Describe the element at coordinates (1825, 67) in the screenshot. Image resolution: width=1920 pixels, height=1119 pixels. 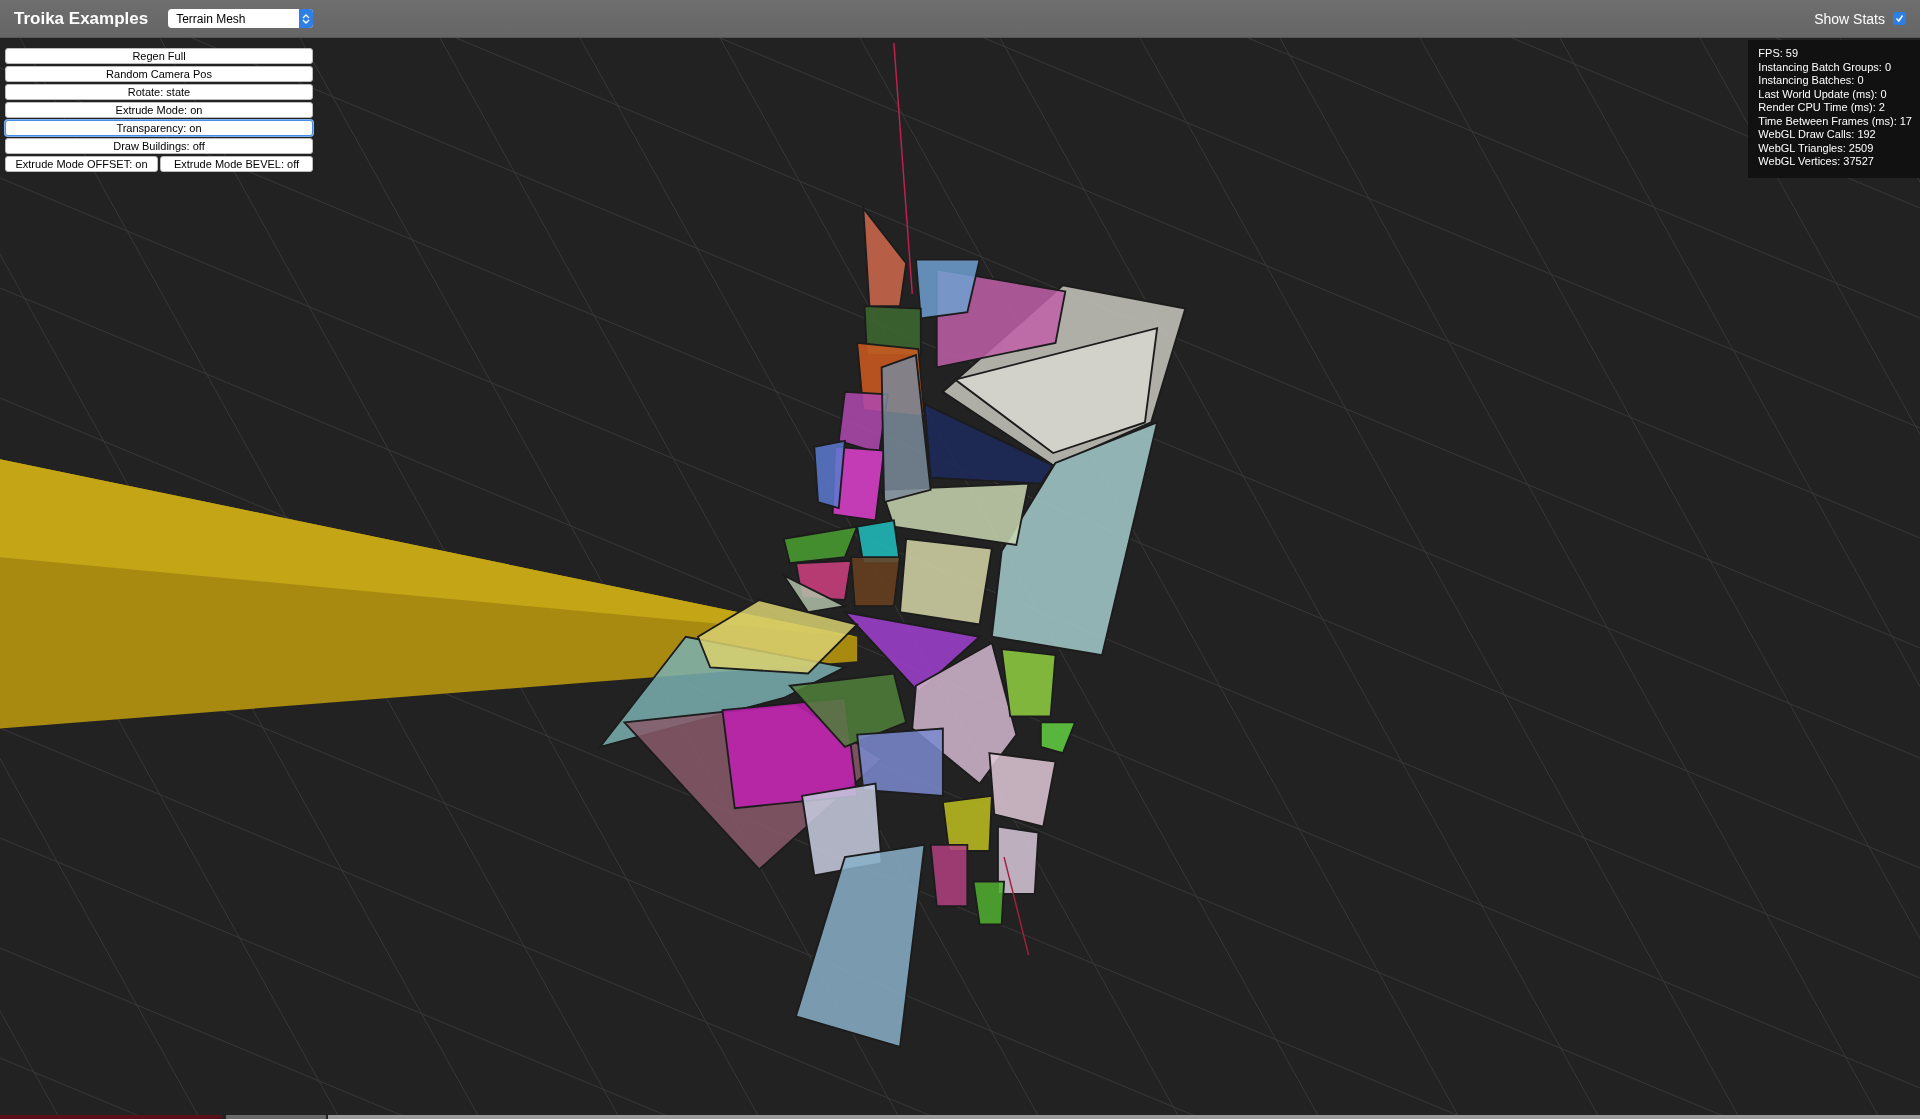
I see `stat-line: Instancing Batch Groups: 0` at that location.